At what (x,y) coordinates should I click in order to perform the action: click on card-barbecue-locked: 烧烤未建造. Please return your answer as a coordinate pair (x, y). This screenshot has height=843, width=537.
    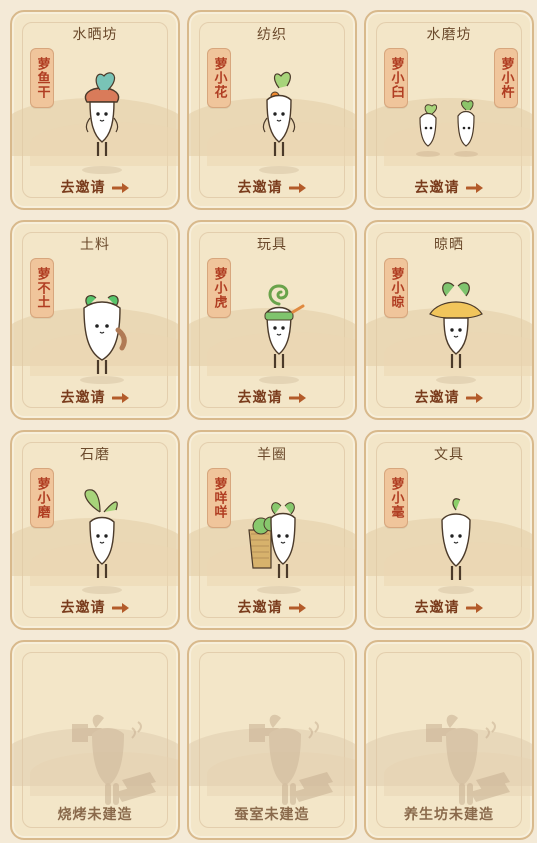
    Looking at the image, I should click on (95, 740).